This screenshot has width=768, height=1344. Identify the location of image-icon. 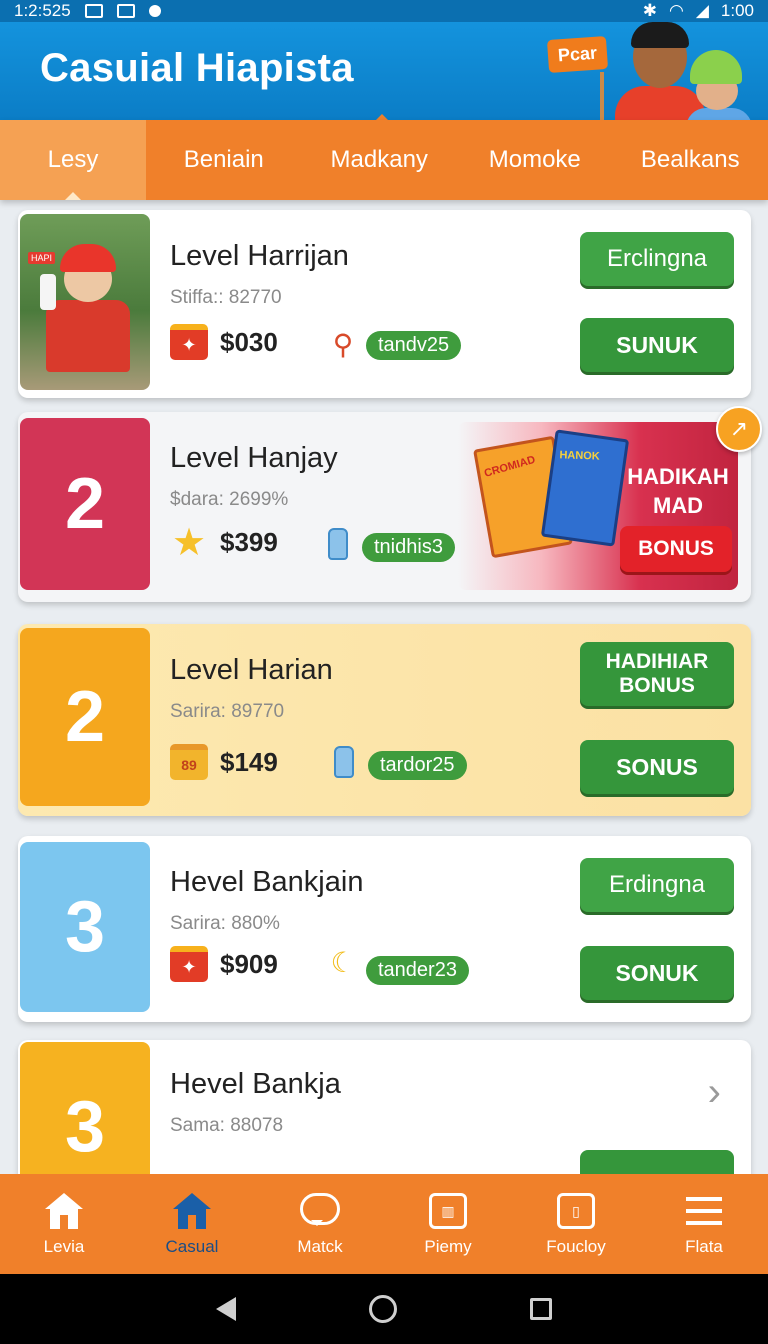
(93, 11).